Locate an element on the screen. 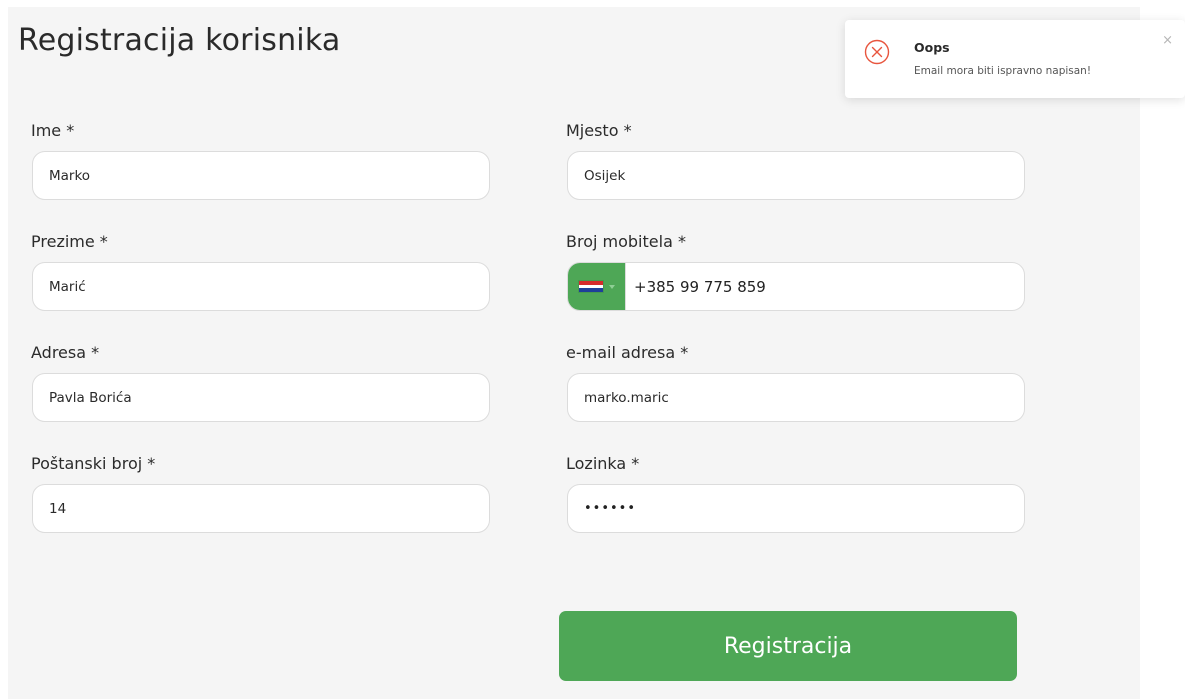  register-button: Registracija is located at coordinates (788, 646).